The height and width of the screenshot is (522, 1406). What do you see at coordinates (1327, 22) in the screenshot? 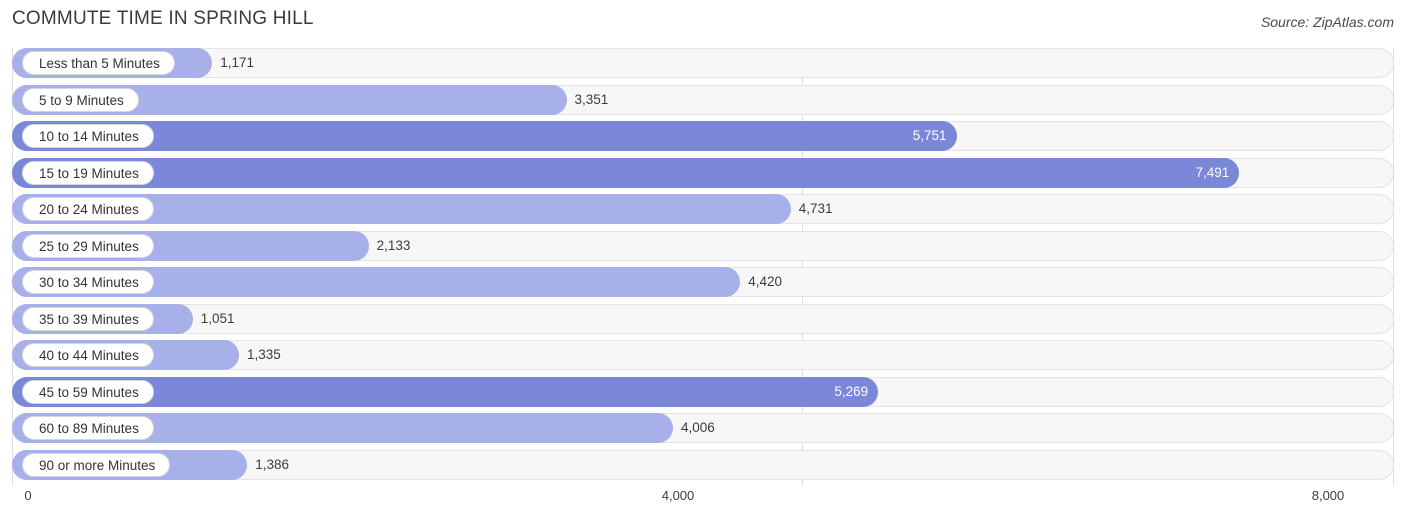
I see `source-attribution: Source: ZipAtlas.com` at bounding box center [1327, 22].